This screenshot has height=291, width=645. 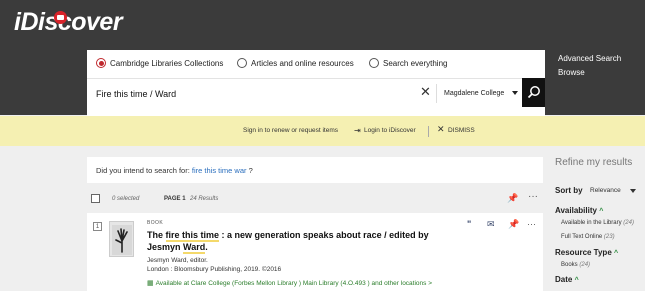 I want to click on hand-cover-icon, so click(x=122, y=240).